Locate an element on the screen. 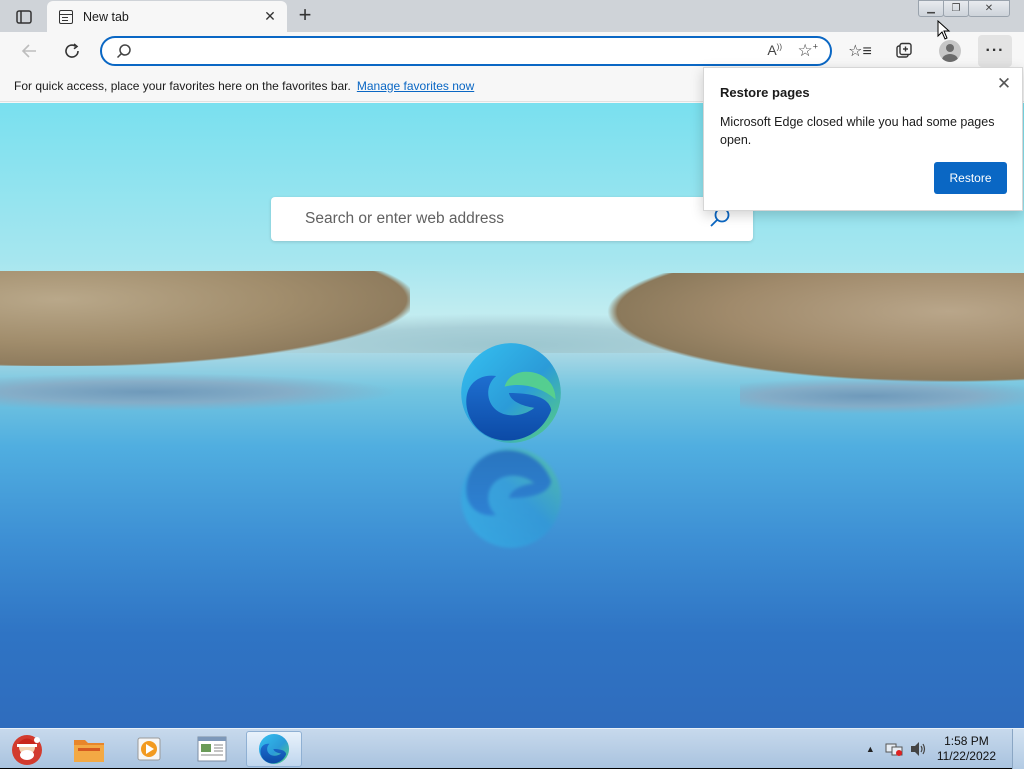 This screenshot has height=769, width=1024. close-window-button: ✕ is located at coordinates (989, 8).